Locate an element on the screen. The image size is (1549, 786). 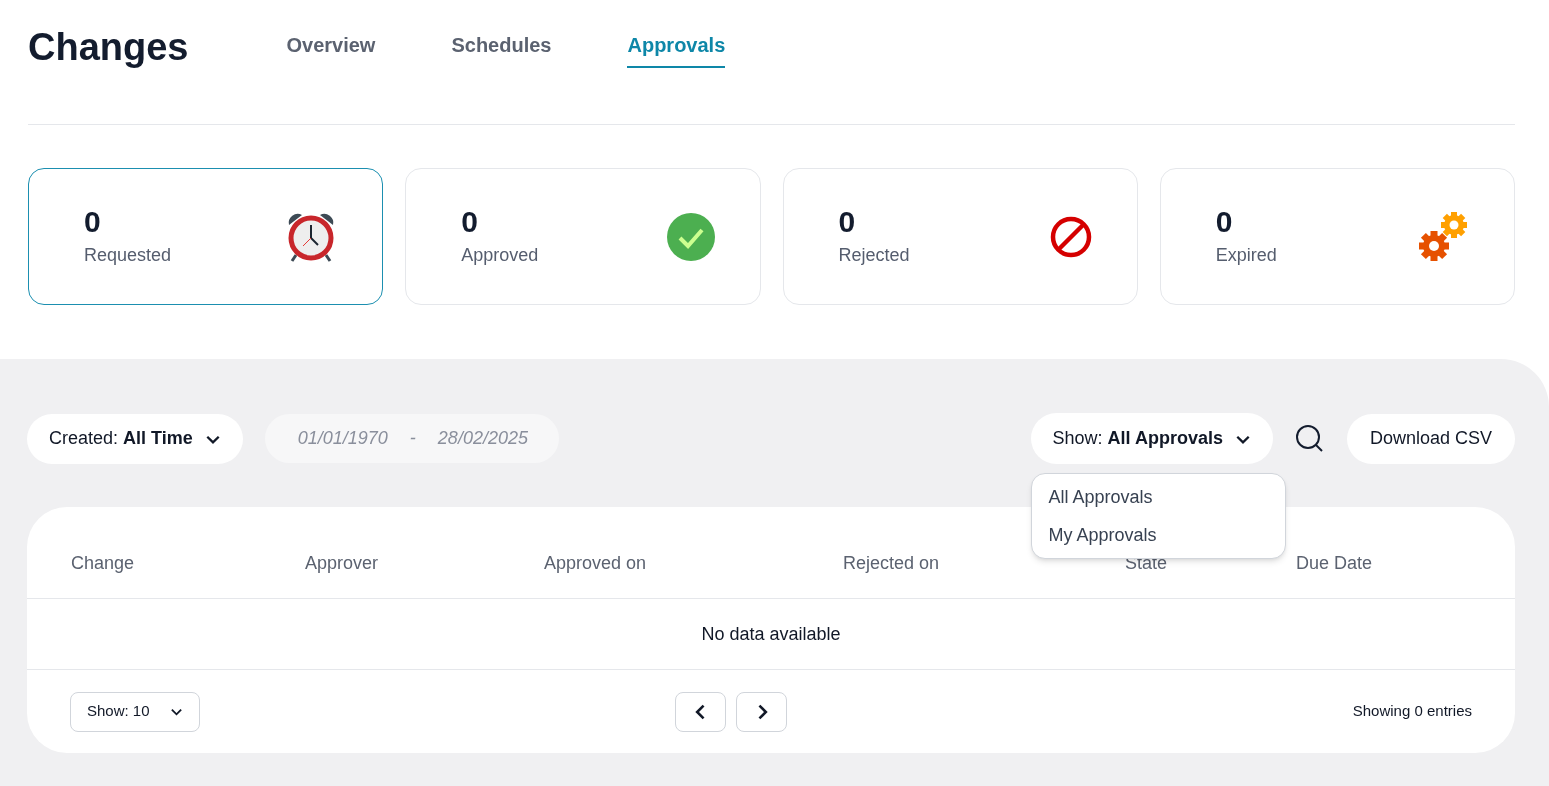
tab: Schedules is located at coordinates (501, 49).